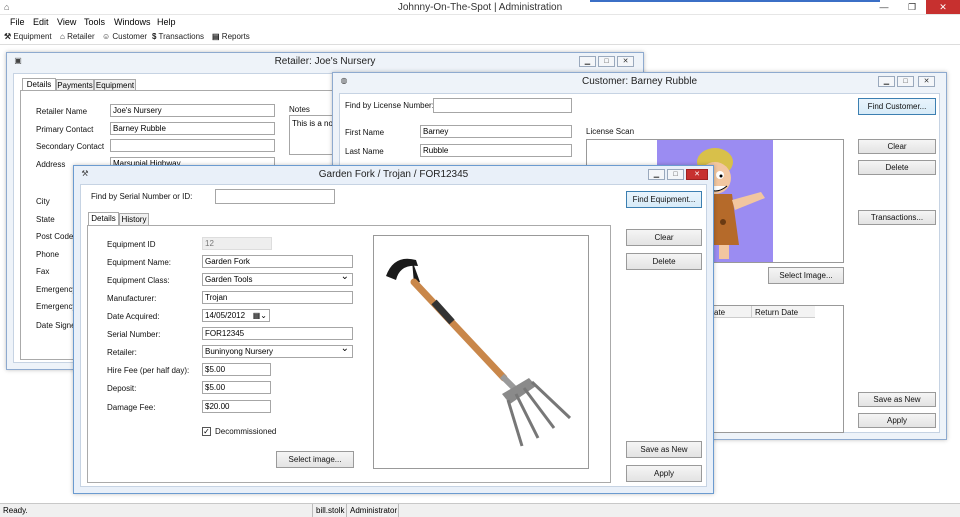  What do you see at coordinates (192, 145) in the screenshot?
I see `secondary-contact-field` at bounding box center [192, 145].